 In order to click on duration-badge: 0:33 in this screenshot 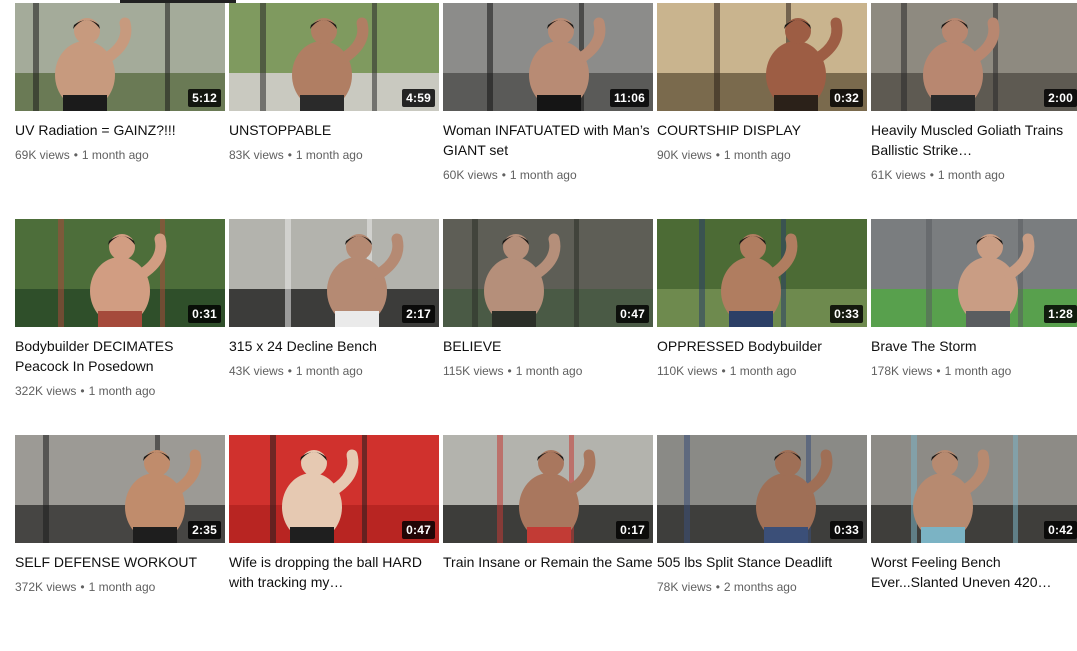, I will do `click(846, 530)`.